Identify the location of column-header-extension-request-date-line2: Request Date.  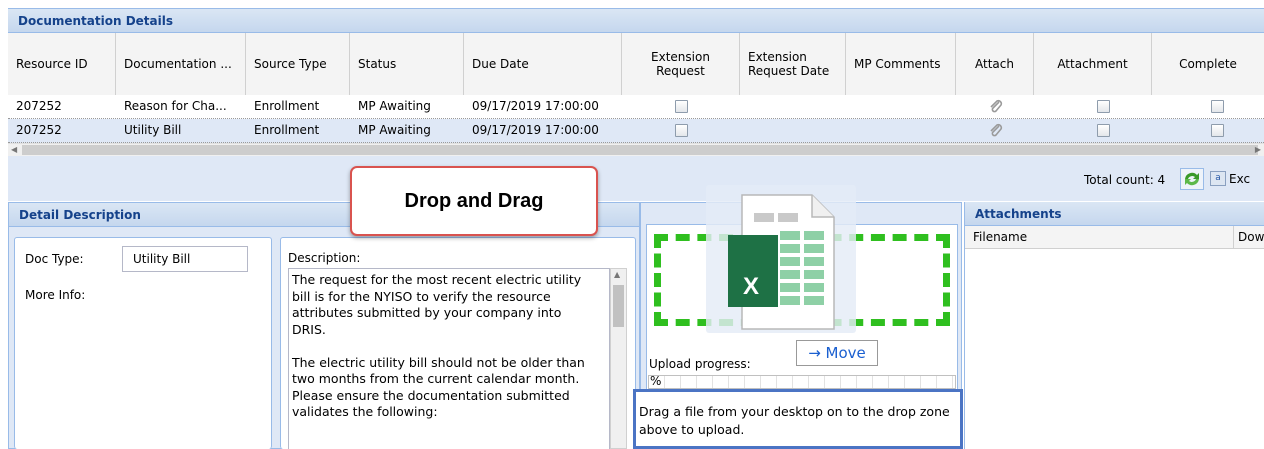
(789, 71).